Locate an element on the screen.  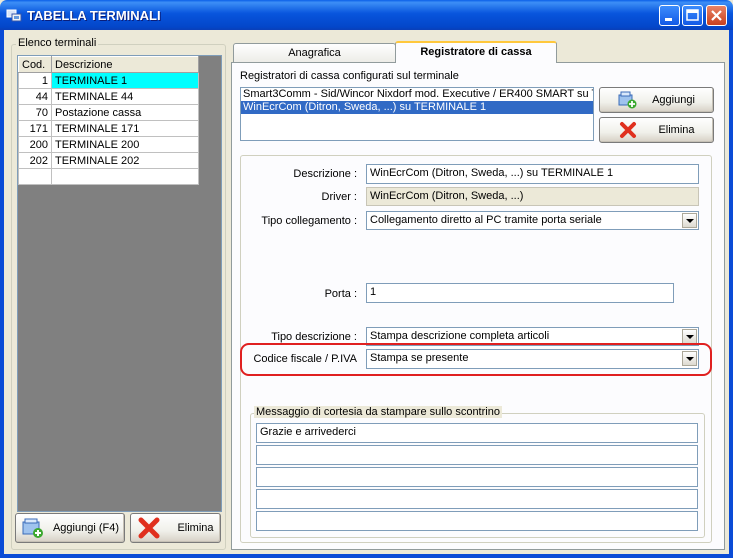
minimize-icon is located at coordinates (668, 19).